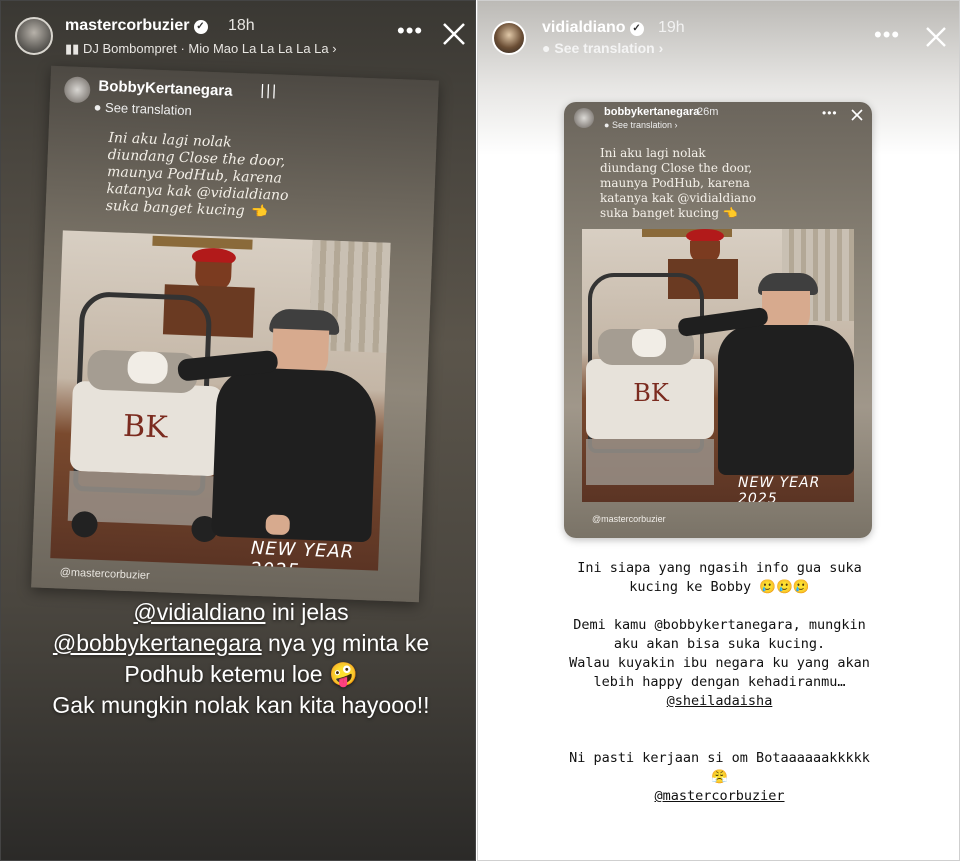  What do you see at coordinates (719, 568) in the screenshot?
I see `story-text-line: Ini siapa yang ngasih info gua suka` at bounding box center [719, 568].